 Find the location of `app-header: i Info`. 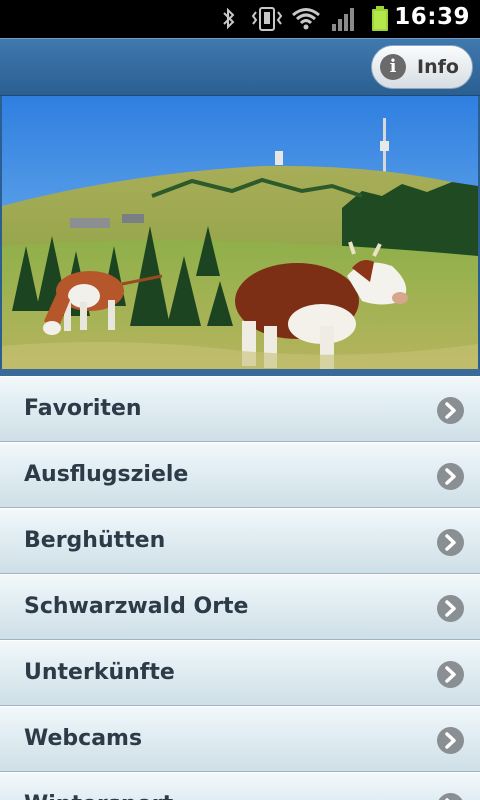

app-header: i Info is located at coordinates (240, 67).